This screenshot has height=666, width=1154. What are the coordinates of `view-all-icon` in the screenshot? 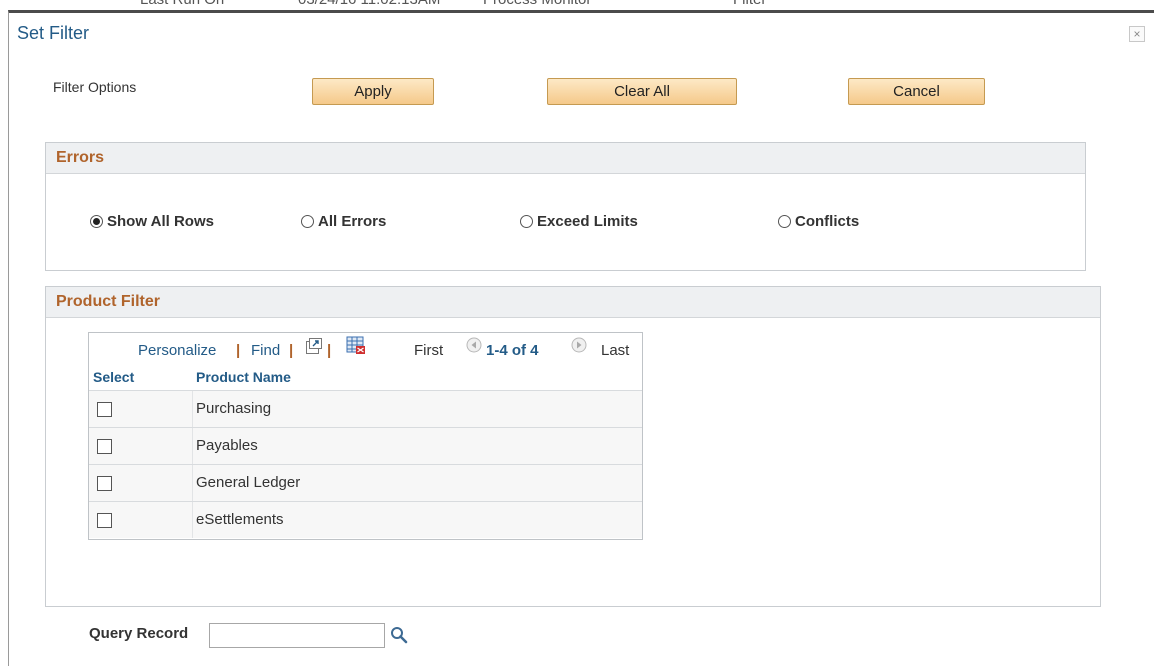 It's located at (314, 346).